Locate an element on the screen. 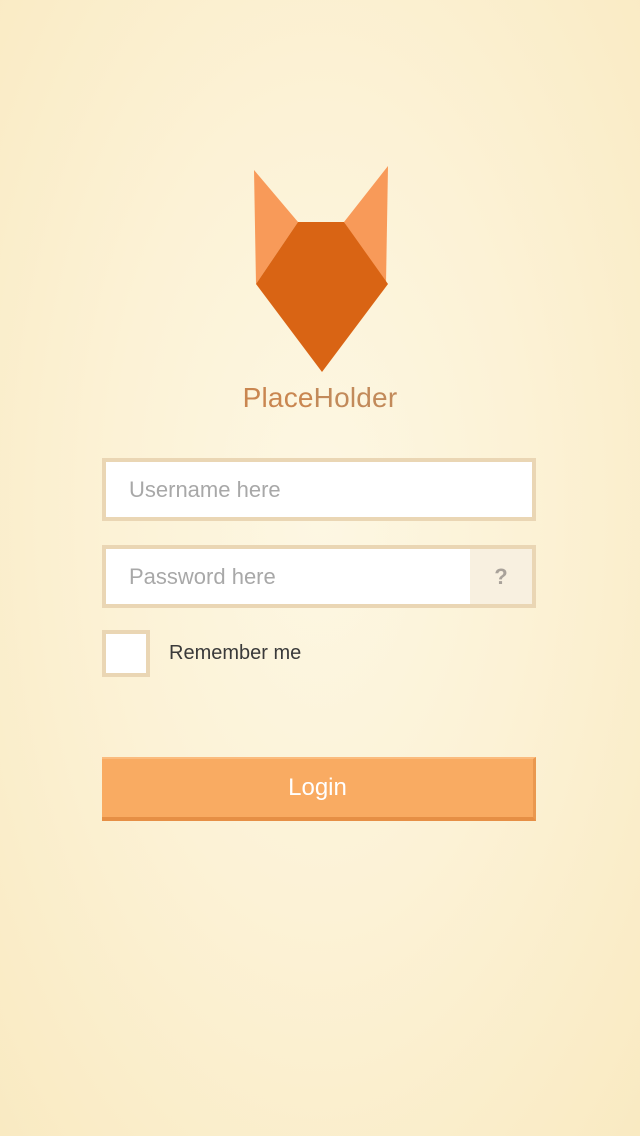 Image resolution: width=640 pixels, height=1136 pixels. brand-title: PlaceHolder is located at coordinates (320, 398).